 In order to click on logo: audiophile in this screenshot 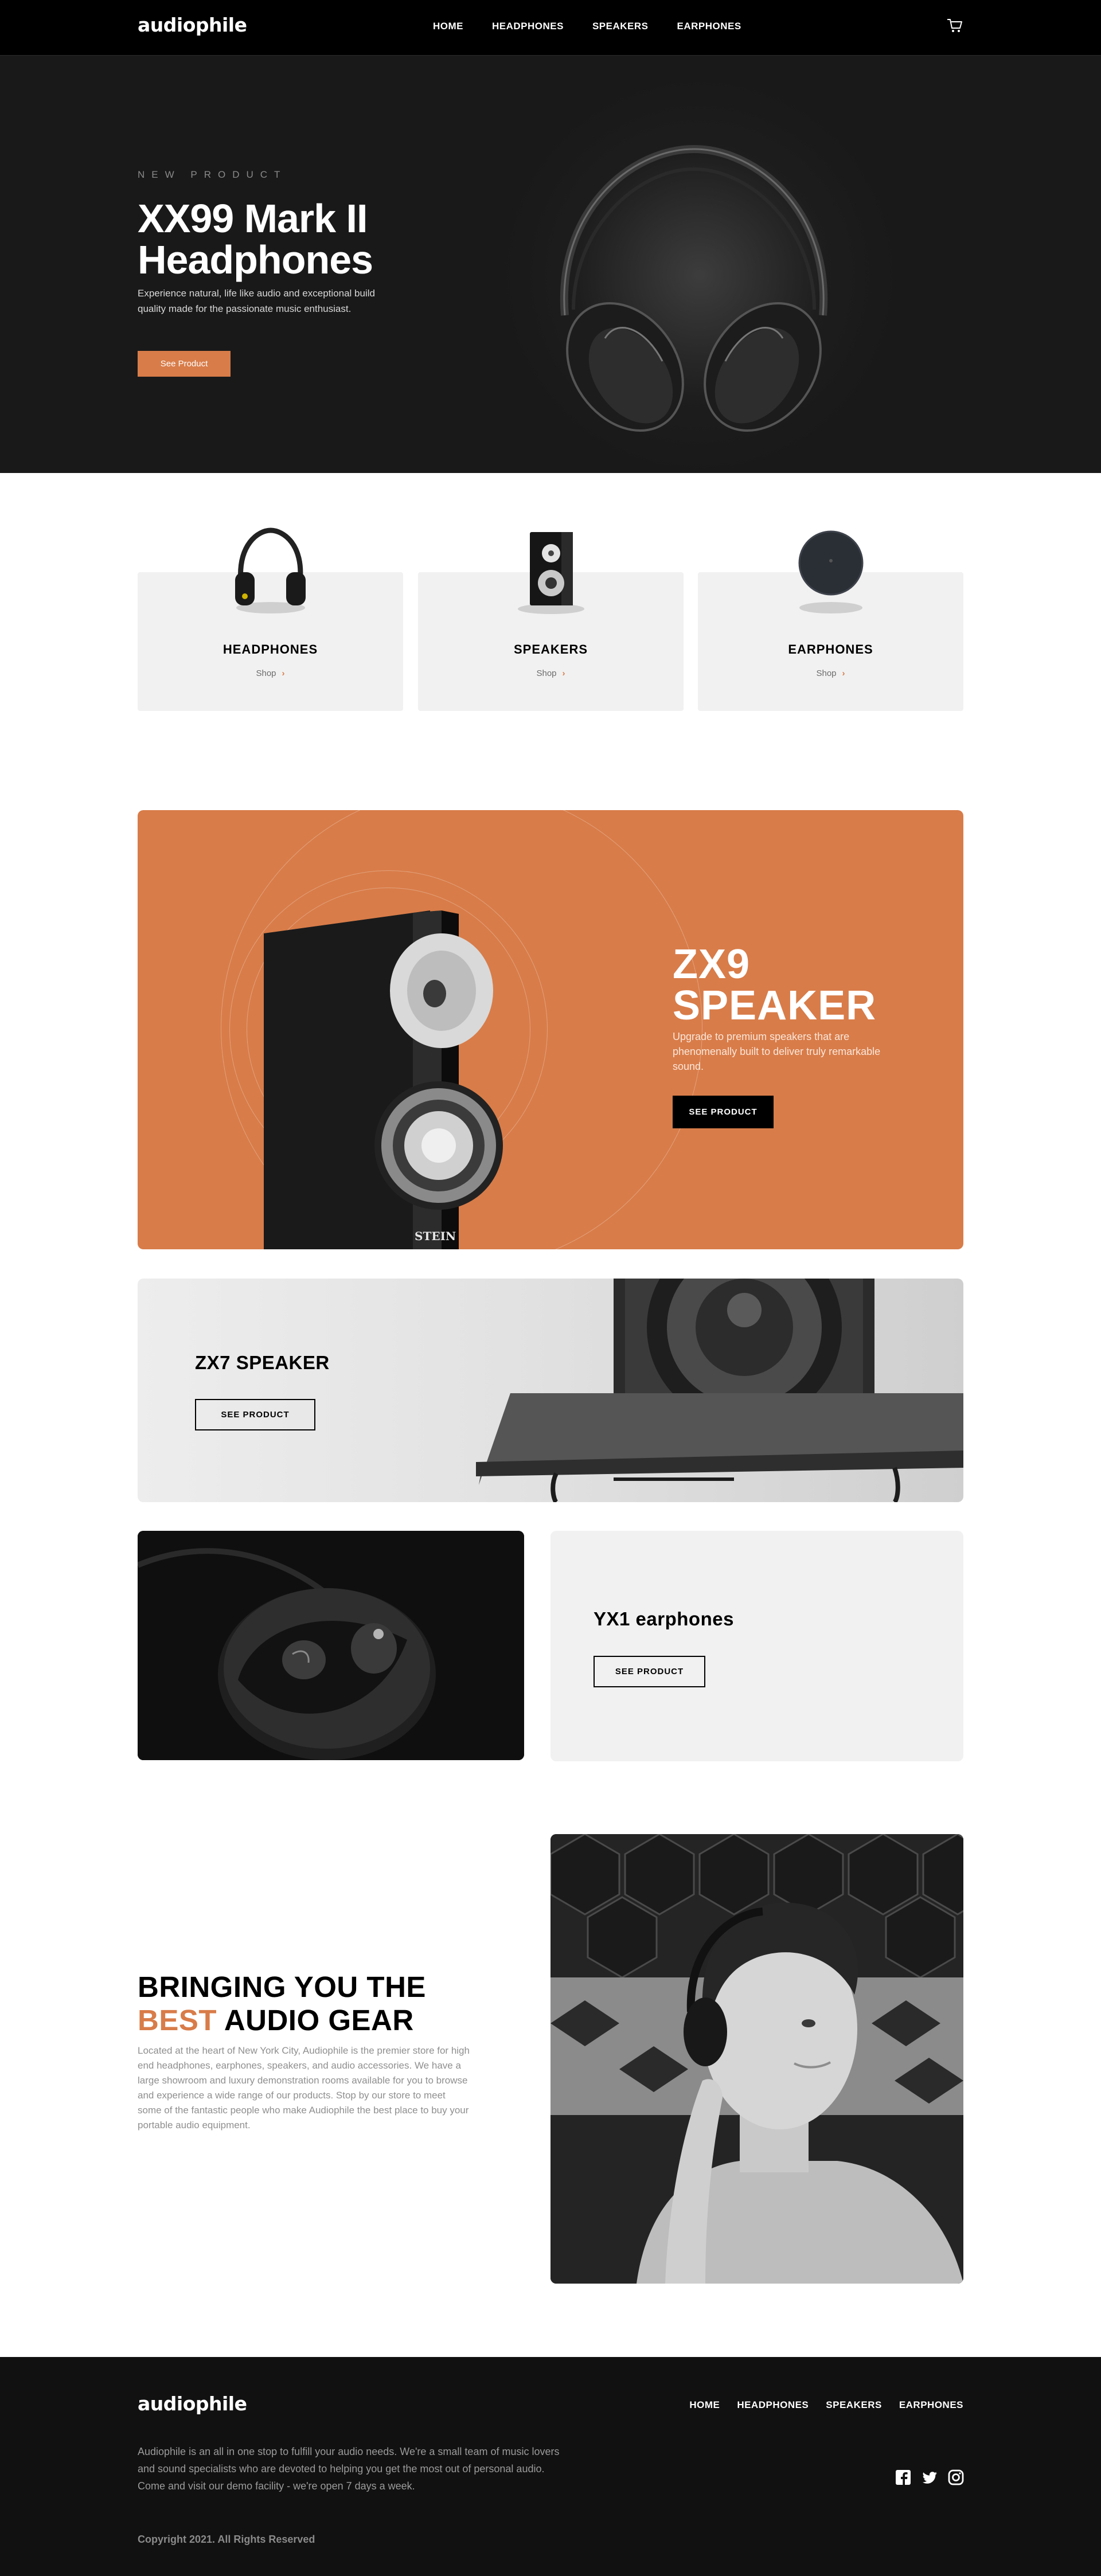, I will do `click(193, 25)`.